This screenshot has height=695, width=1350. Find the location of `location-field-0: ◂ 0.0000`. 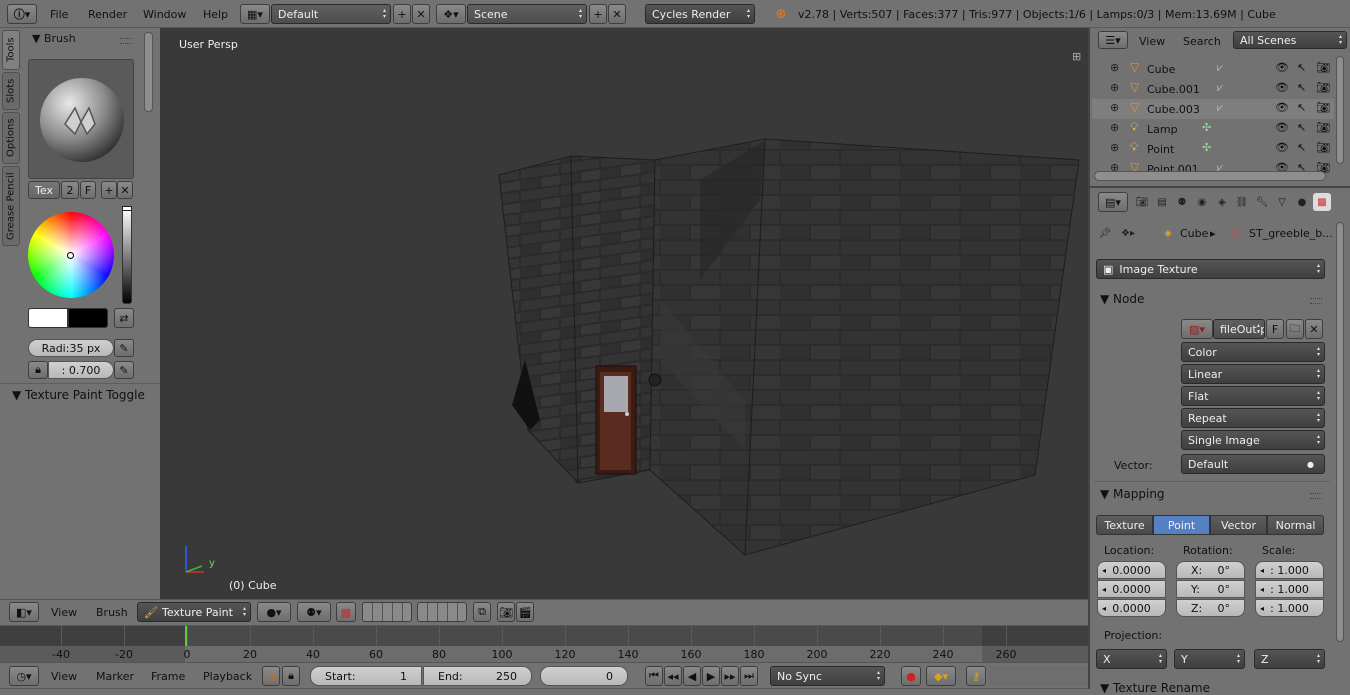

location-field-0: ◂ 0.0000 is located at coordinates (1131, 570).